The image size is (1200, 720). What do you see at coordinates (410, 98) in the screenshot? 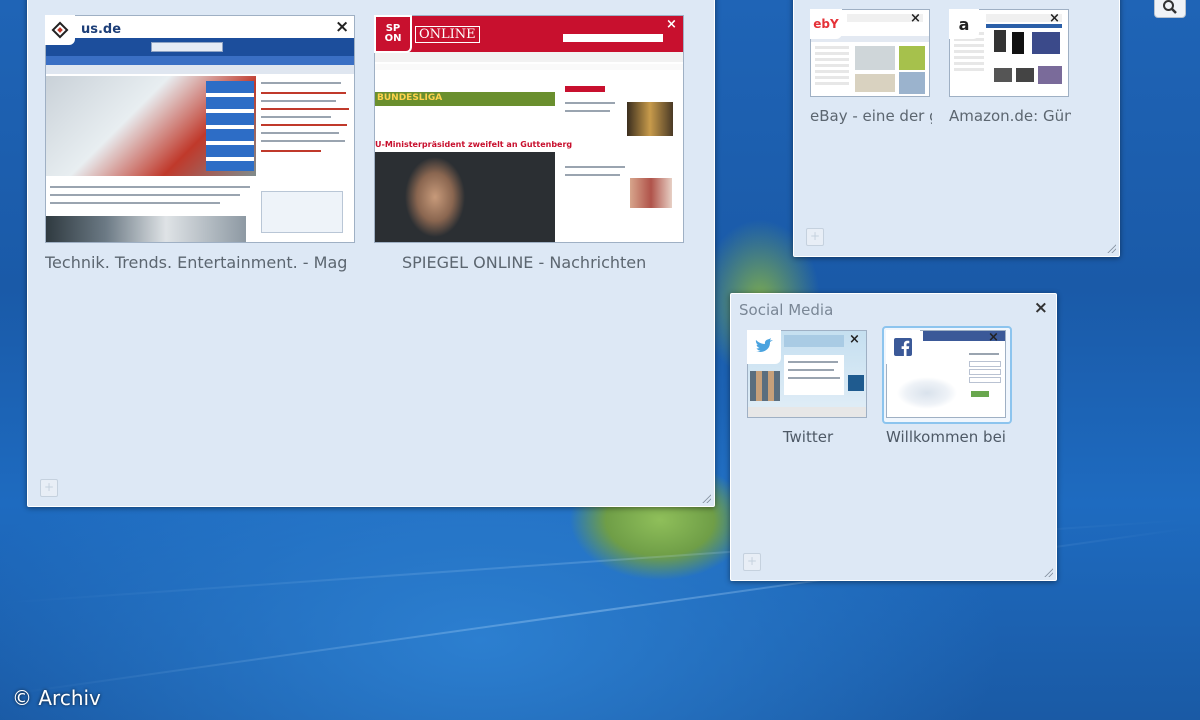
I see `bundesliga-banner-text: BUNDESLIGA` at bounding box center [410, 98].